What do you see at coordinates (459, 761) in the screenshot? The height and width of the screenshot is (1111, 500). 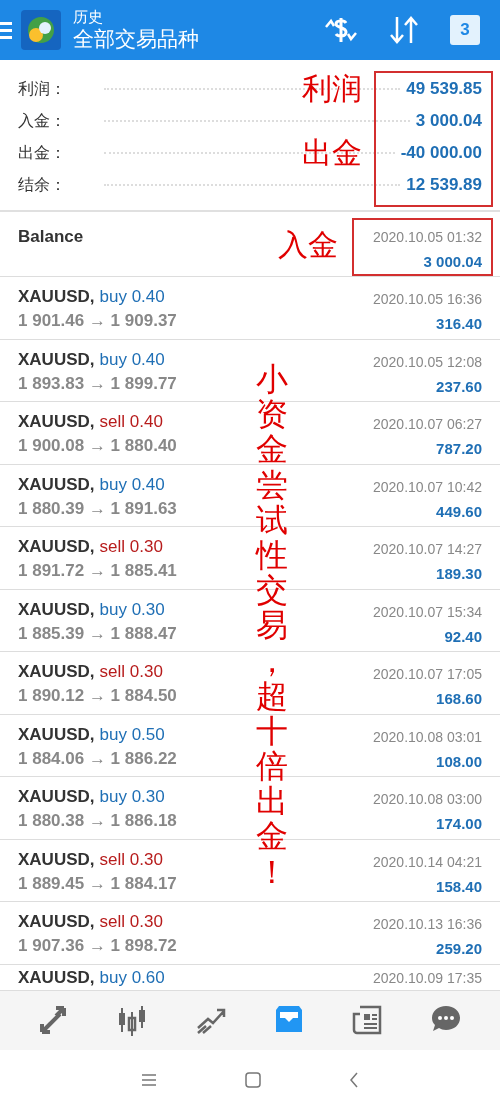 I see `trade-profit: 108.00` at bounding box center [459, 761].